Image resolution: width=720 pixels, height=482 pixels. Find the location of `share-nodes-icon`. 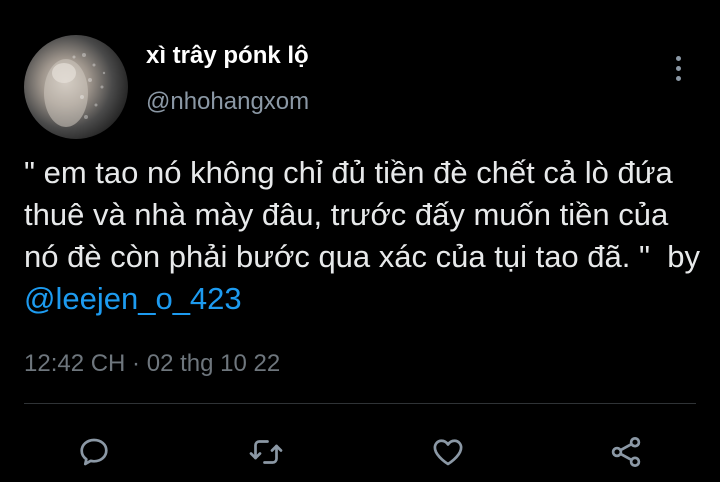

share-nodes-icon is located at coordinates (626, 452).